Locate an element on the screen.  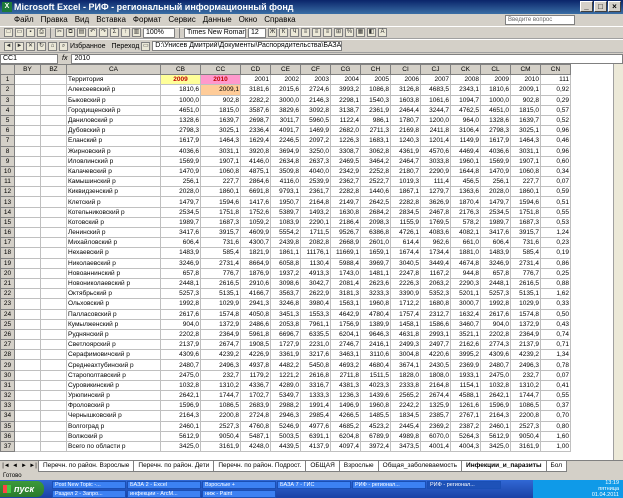
value-cell: 578,2 is located at coordinates (465, 222).